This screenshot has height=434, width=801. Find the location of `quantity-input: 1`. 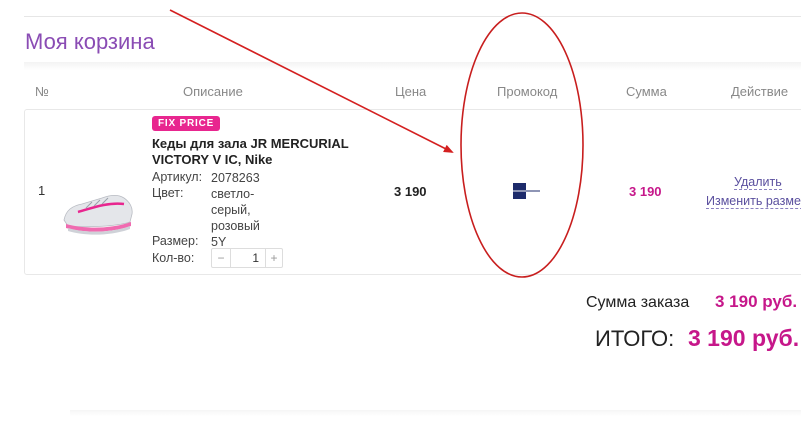

quantity-input: 1 is located at coordinates (247, 258).